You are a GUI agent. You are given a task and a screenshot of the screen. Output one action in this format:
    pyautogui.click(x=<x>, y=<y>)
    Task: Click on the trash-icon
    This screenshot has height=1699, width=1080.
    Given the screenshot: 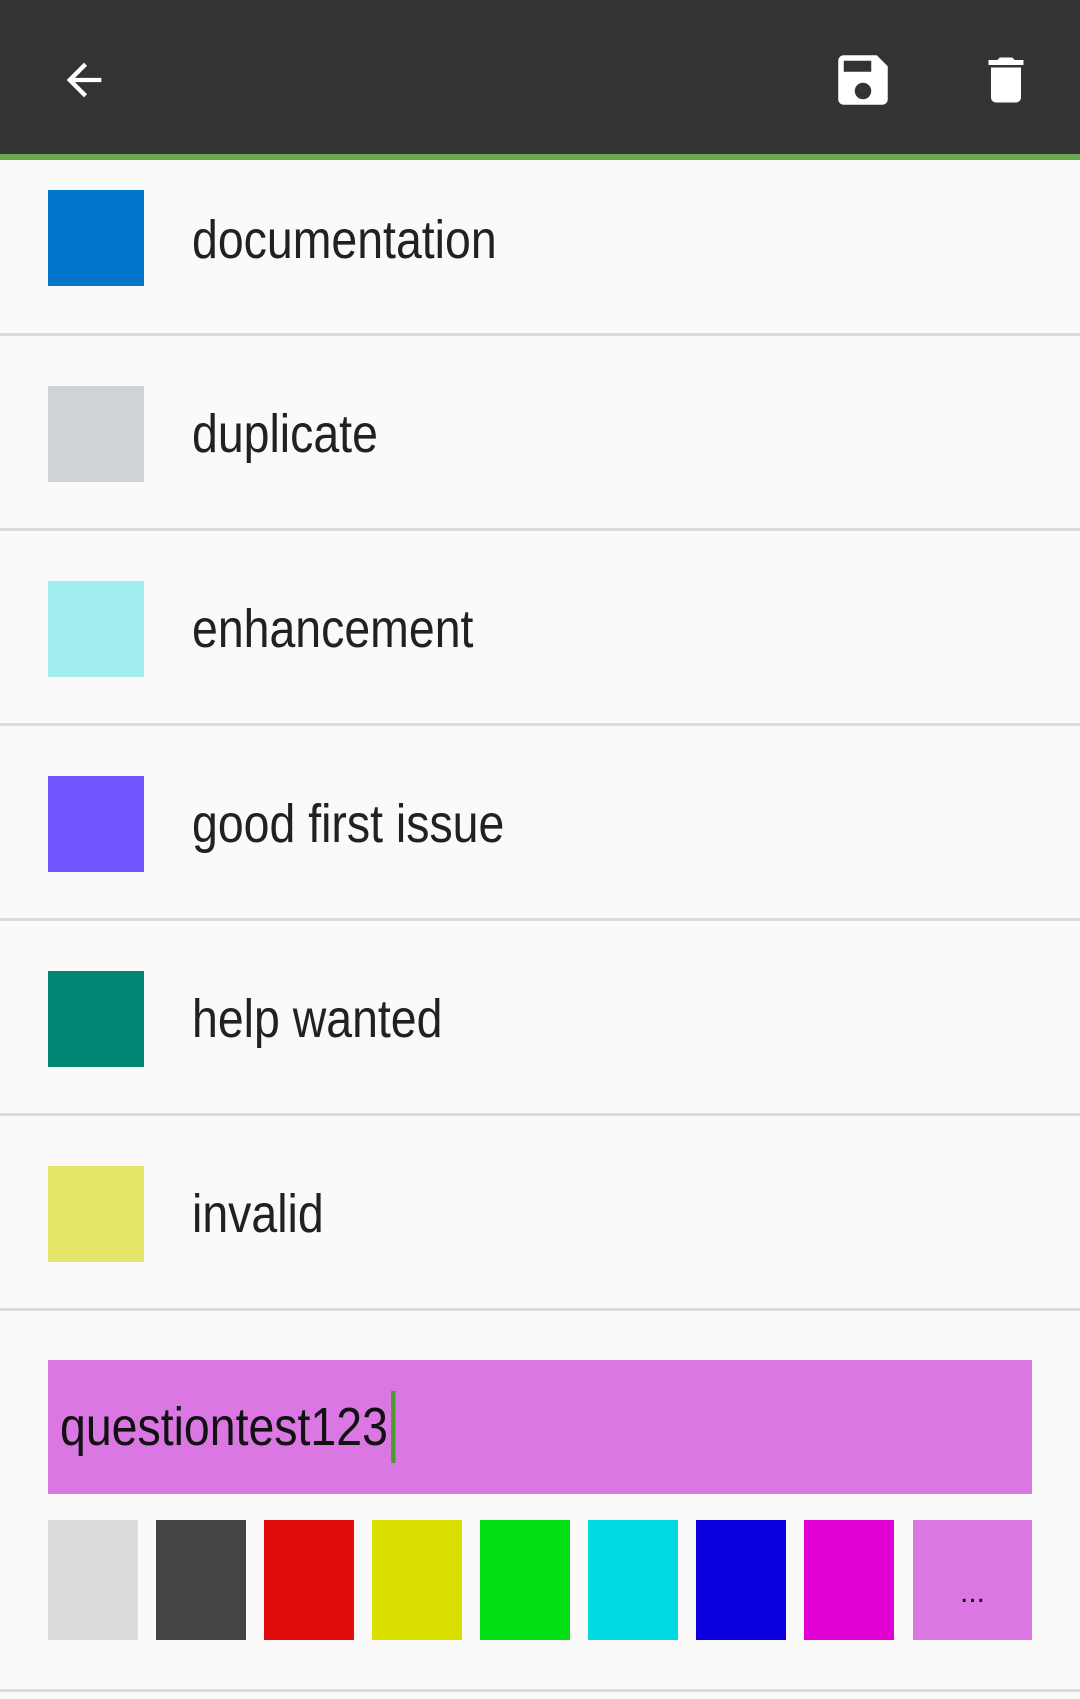 What is the action you would take?
    pyautogui.click(x=1006, y=80)
    